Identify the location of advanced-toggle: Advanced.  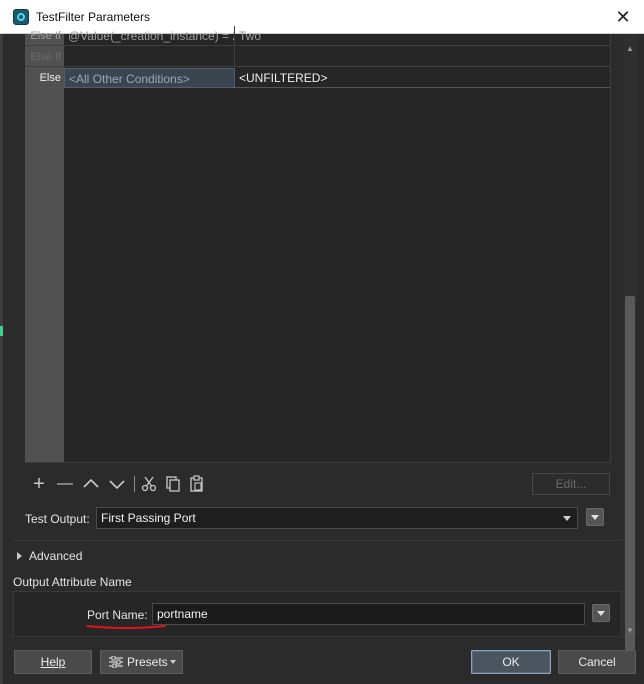
(49, 556).